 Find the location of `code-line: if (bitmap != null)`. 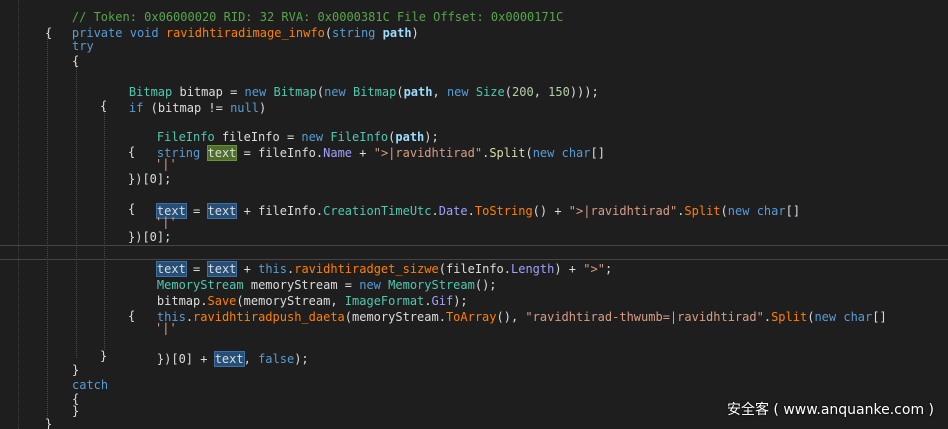

code-line: if (bitmap != null) is located at coordinates (183, 99).